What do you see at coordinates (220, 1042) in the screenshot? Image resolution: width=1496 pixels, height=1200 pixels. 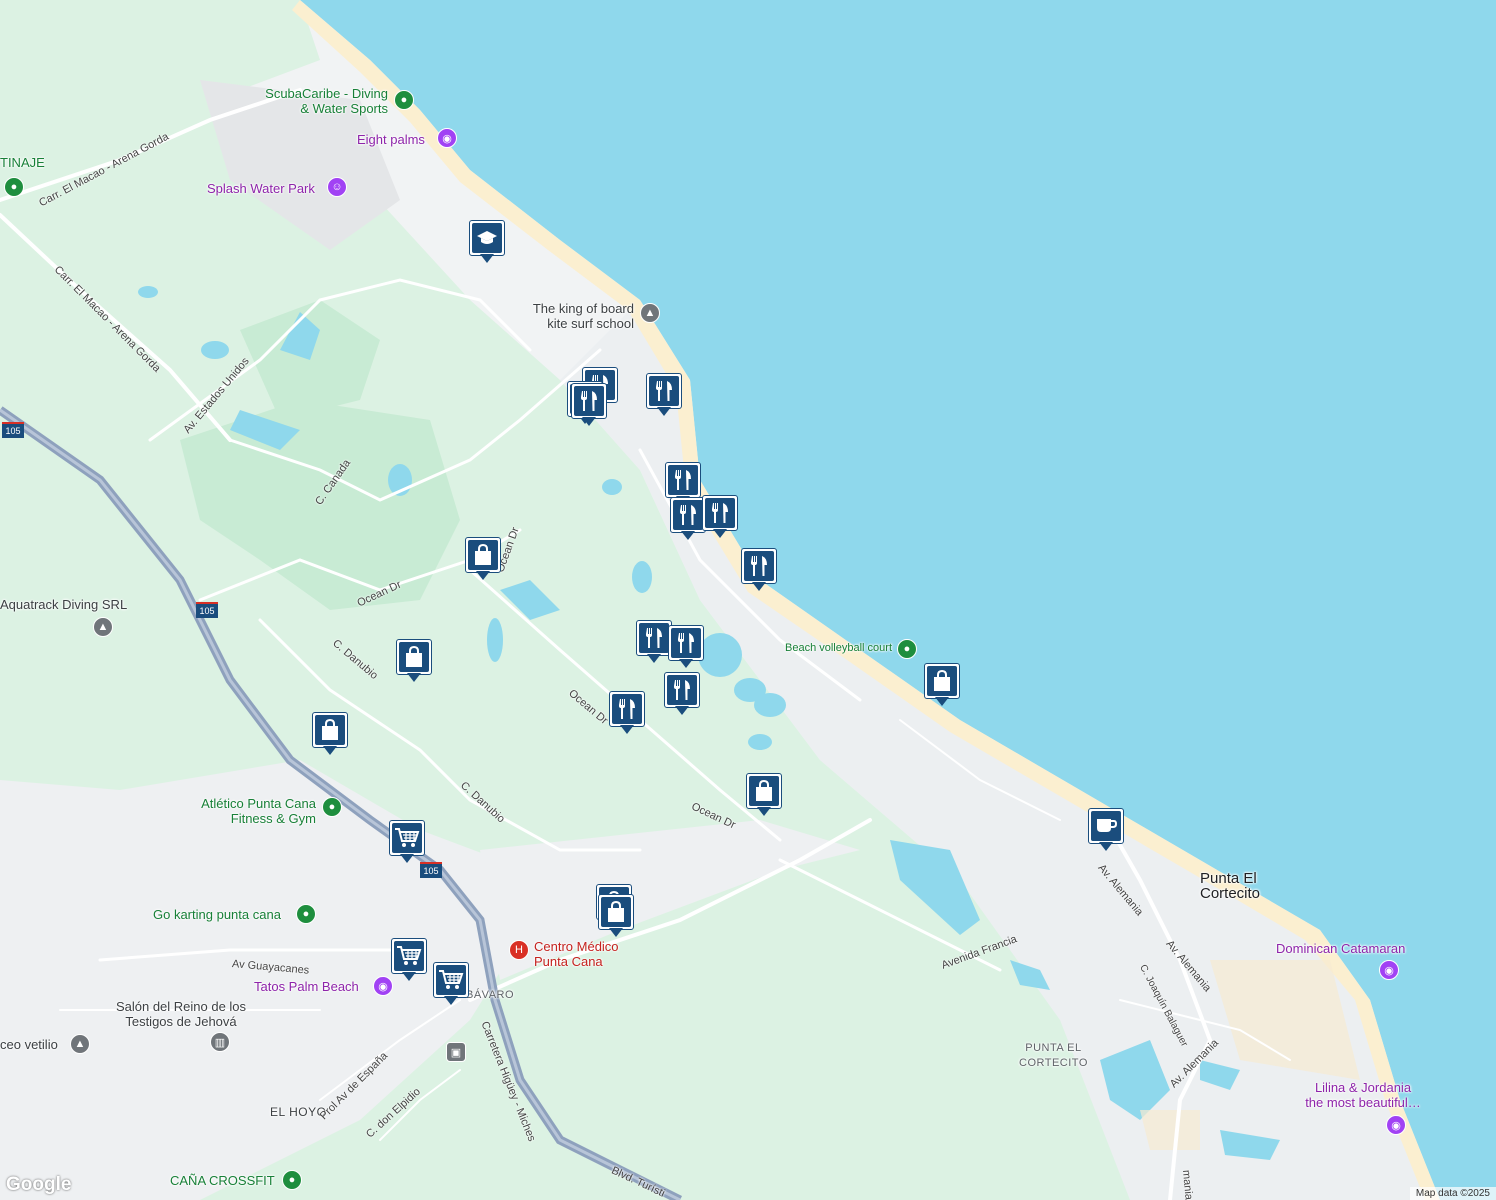 I see `worship-icon: ▥` at bounding box center [220, 1042].